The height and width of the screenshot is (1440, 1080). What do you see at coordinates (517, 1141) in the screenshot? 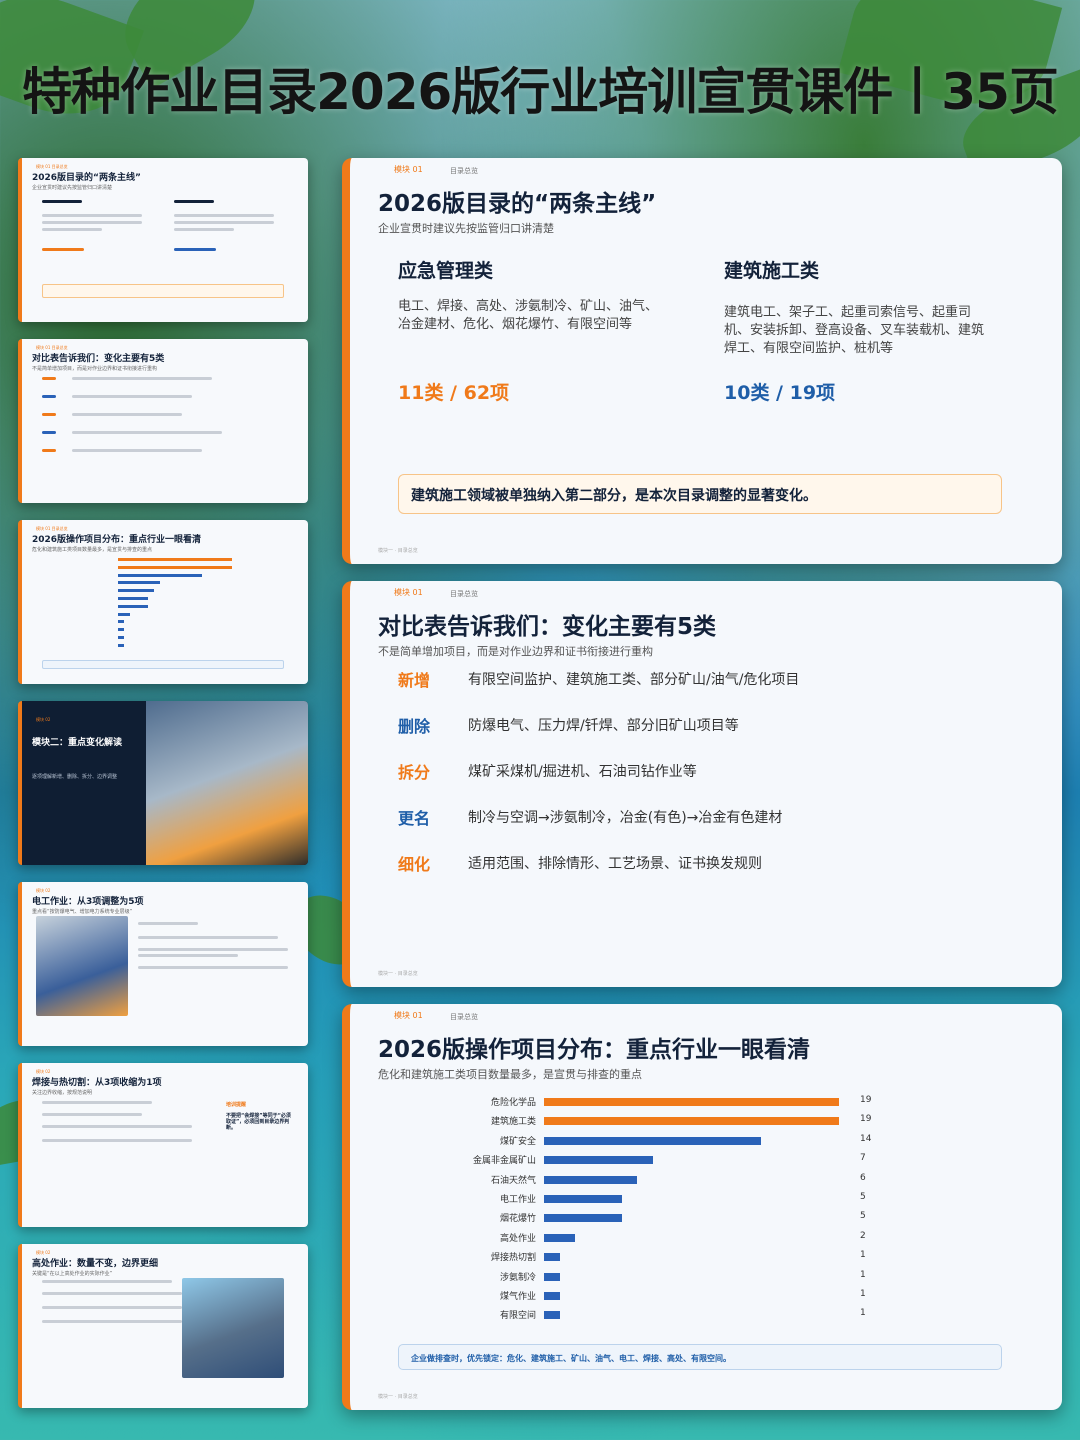
I see `bar-category-label: 煤矿安全` at bounding box center [517, 1141].